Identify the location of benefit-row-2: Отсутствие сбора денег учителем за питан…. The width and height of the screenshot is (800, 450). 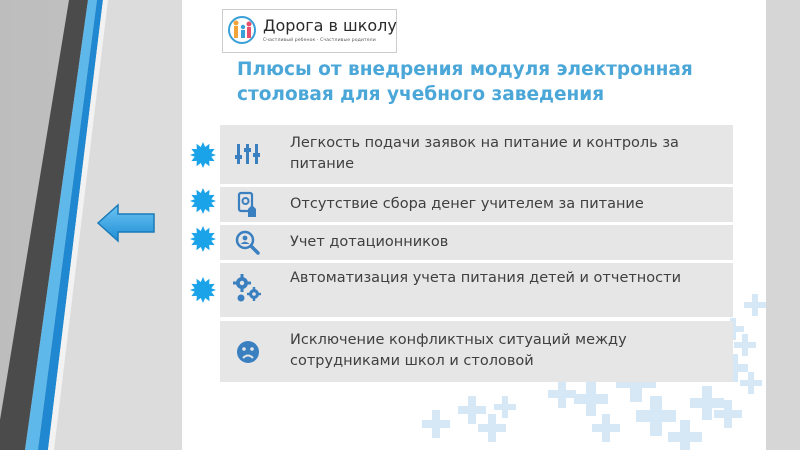
(476, 204).